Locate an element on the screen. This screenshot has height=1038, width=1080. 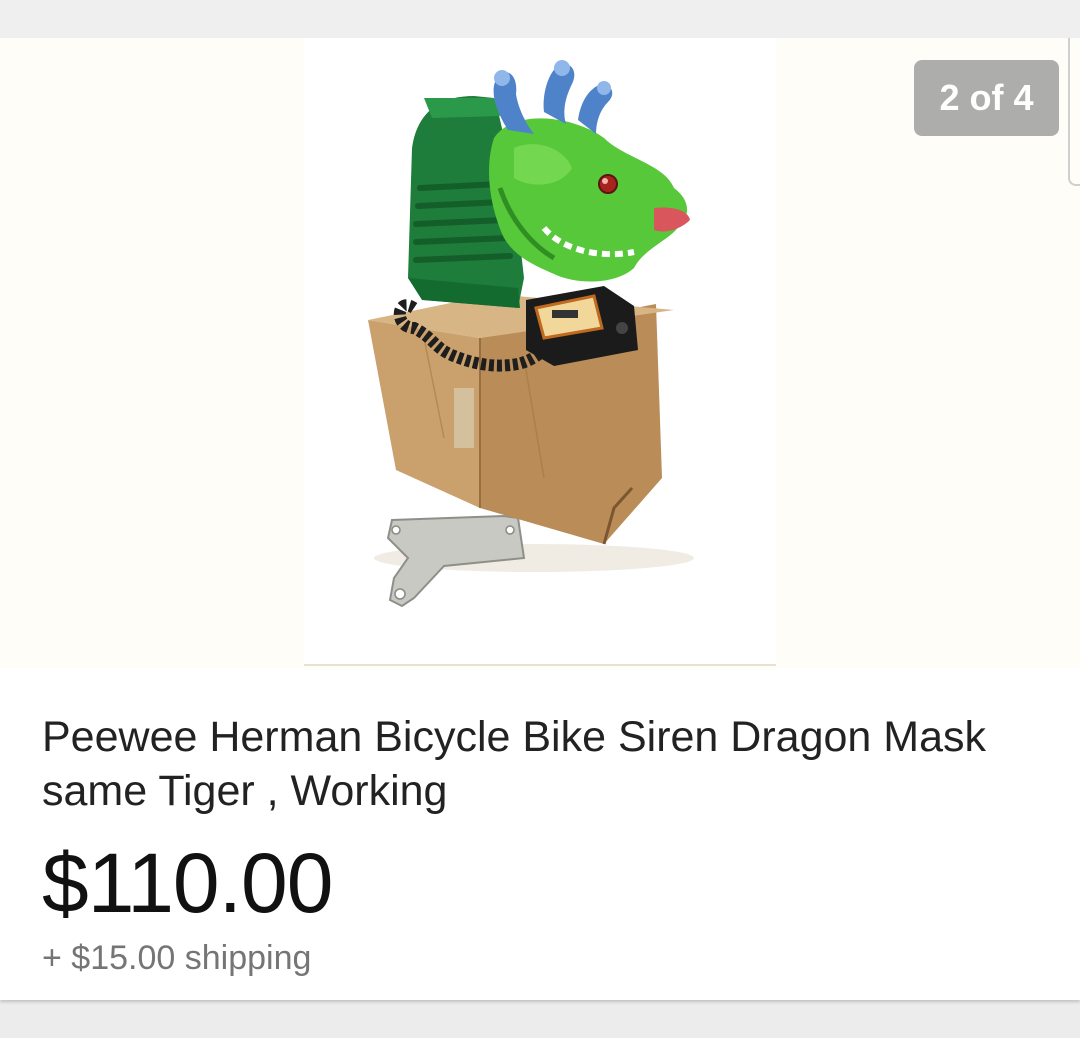
image-counter-text: 2 of 4 is located at coordinates (986, 97).